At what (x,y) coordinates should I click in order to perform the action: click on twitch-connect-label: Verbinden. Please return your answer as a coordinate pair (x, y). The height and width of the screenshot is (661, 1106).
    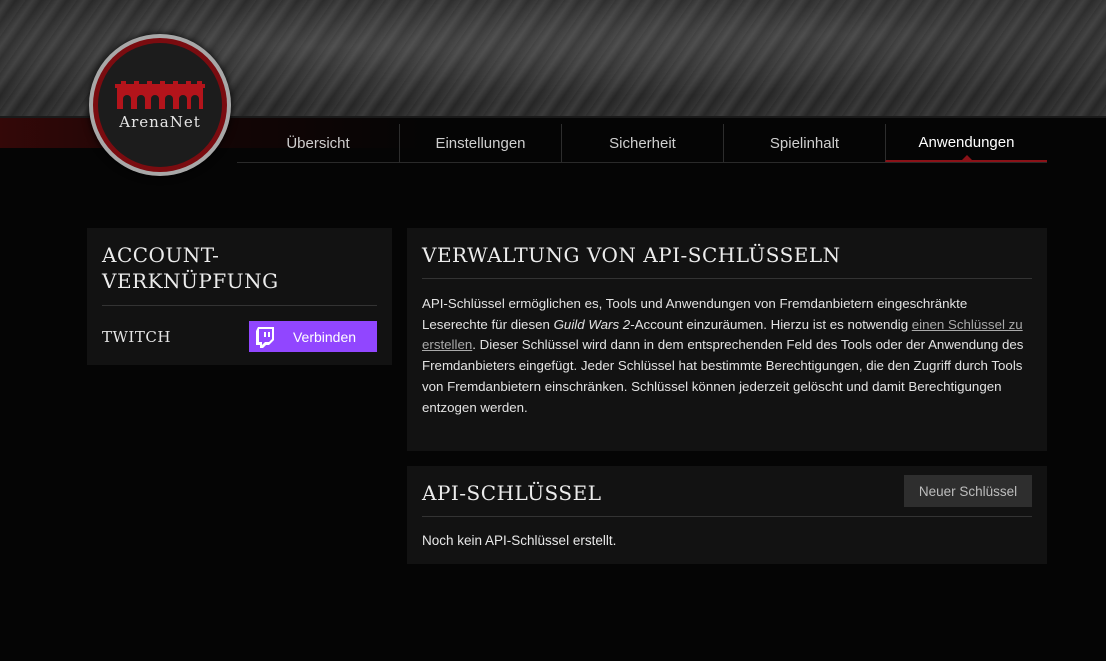
    Looking at the image, I should click on (324, 336).